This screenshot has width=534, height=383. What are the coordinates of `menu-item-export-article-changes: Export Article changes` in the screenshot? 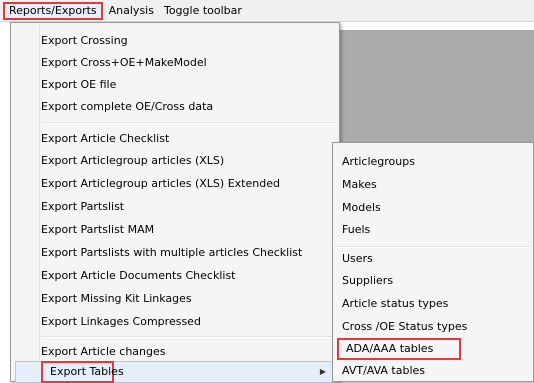 It's located at (175, 352).